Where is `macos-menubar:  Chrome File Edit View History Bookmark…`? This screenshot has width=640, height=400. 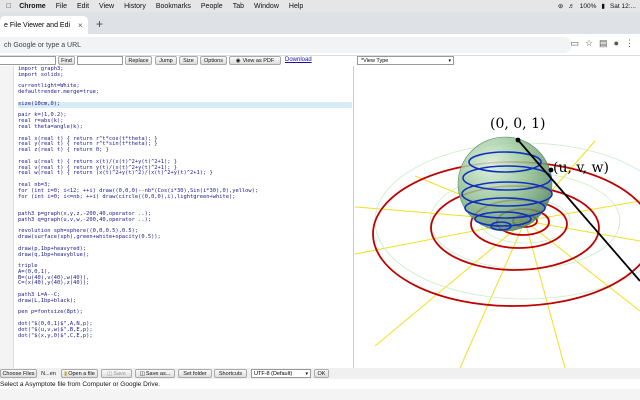
macos-menubar:  Chrome File Edit View History Bookmark… is located at coordinates (320, 6).